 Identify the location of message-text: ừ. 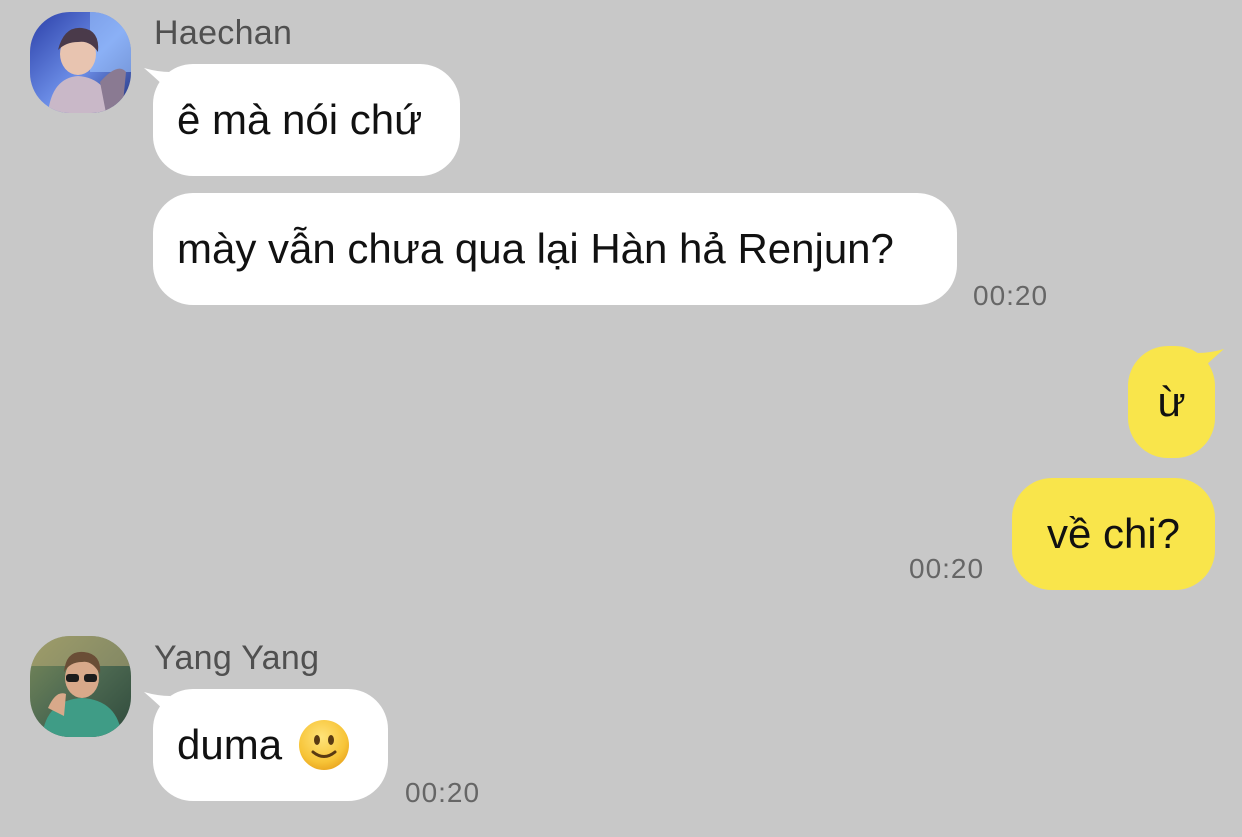
(1171, 401).